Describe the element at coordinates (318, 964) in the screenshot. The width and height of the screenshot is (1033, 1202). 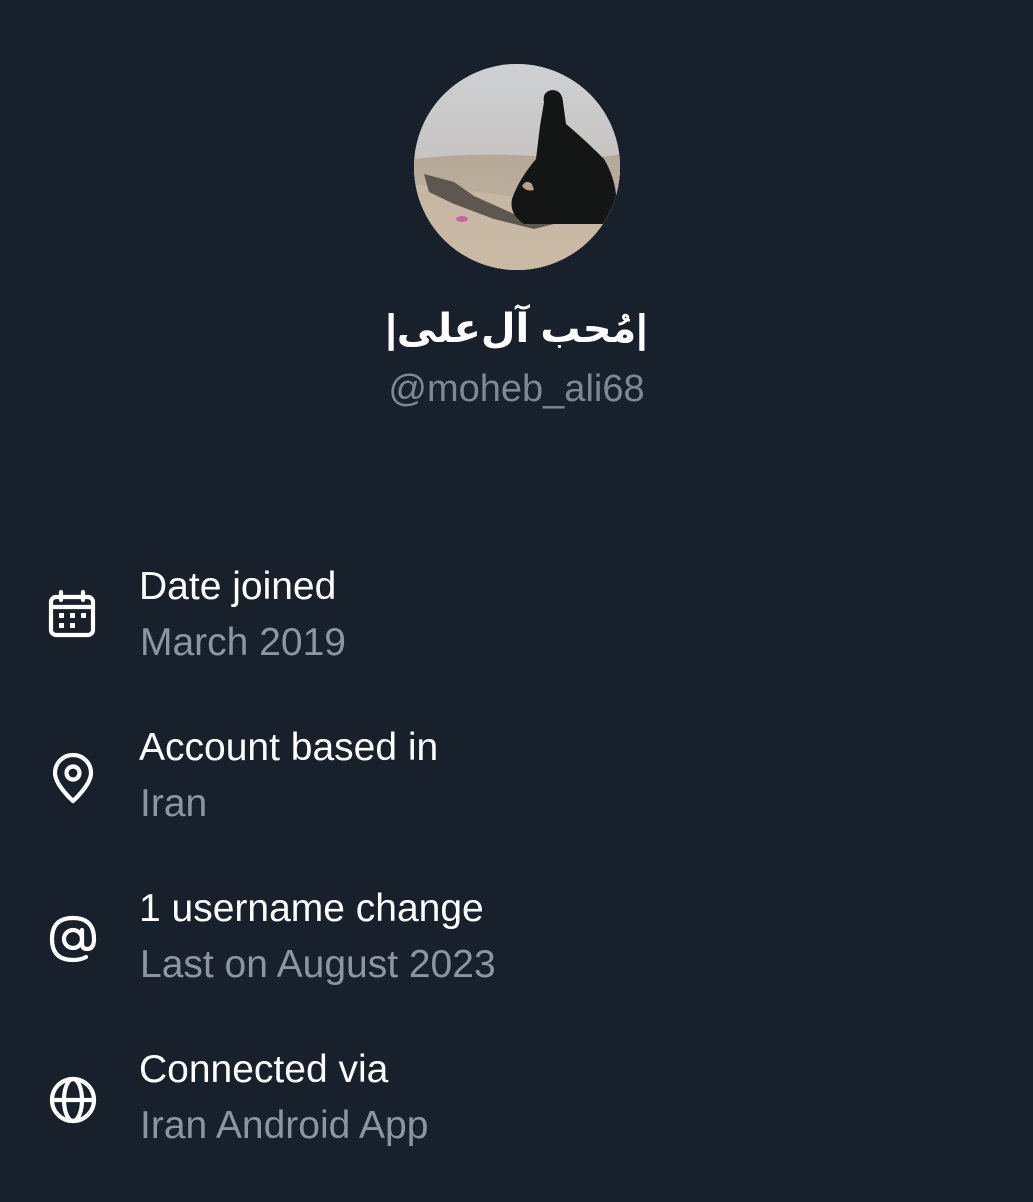
I see `info-value: Last on August 2023` at that location.